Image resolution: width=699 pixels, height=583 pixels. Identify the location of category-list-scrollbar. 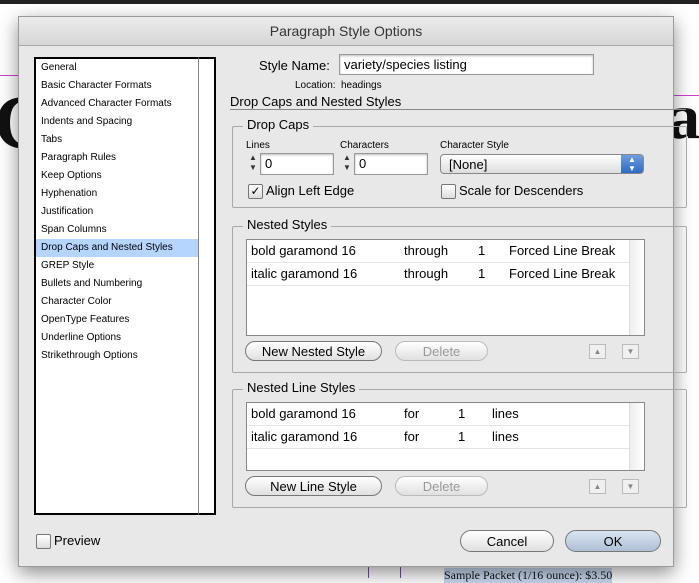
(207, 286).